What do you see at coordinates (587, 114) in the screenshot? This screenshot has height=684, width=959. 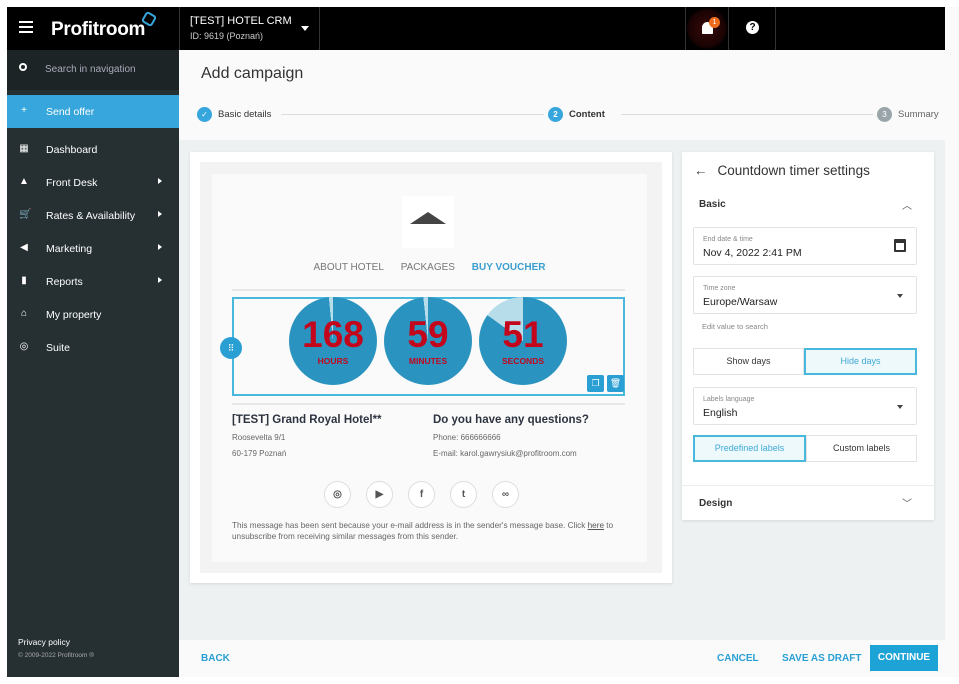 I see `step-label: Content` at bounding box center [587, 114].